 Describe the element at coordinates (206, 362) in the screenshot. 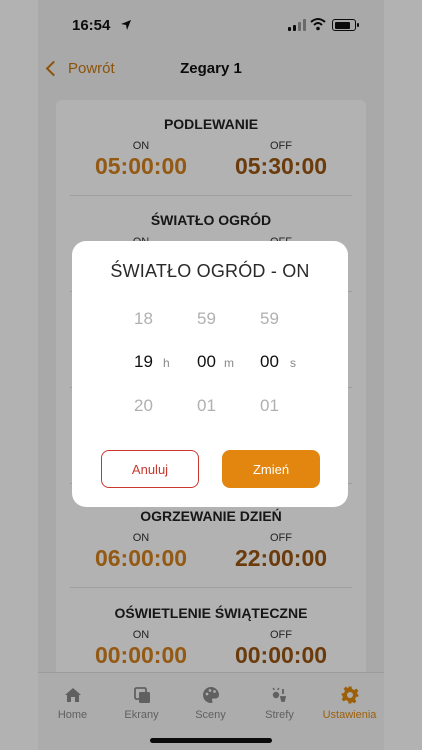

I see `minute-selected: 00` at that location.